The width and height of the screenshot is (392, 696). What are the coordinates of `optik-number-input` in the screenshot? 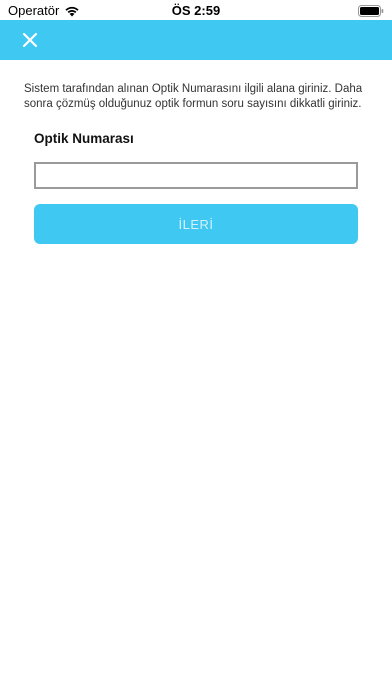 It's located at (196, 175).